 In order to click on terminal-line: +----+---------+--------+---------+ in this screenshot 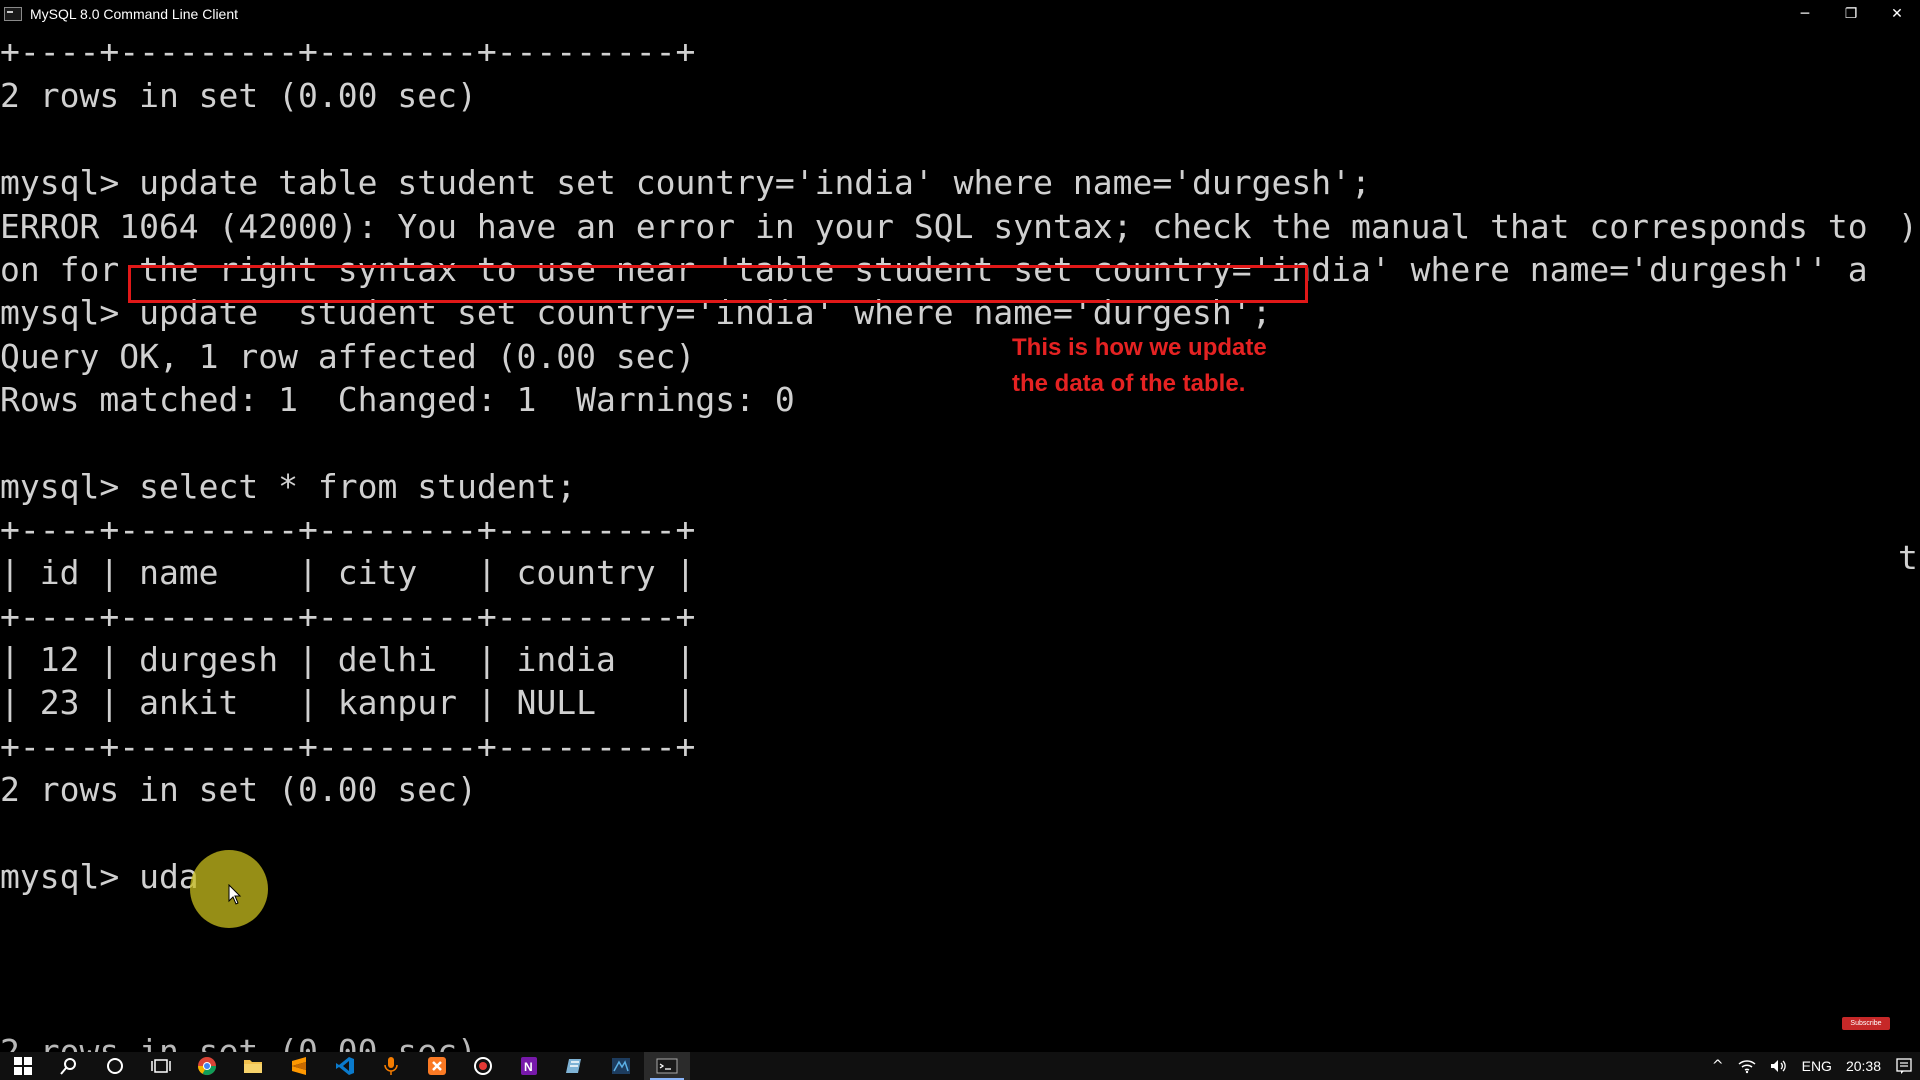, I will do `click(348, 51)`.